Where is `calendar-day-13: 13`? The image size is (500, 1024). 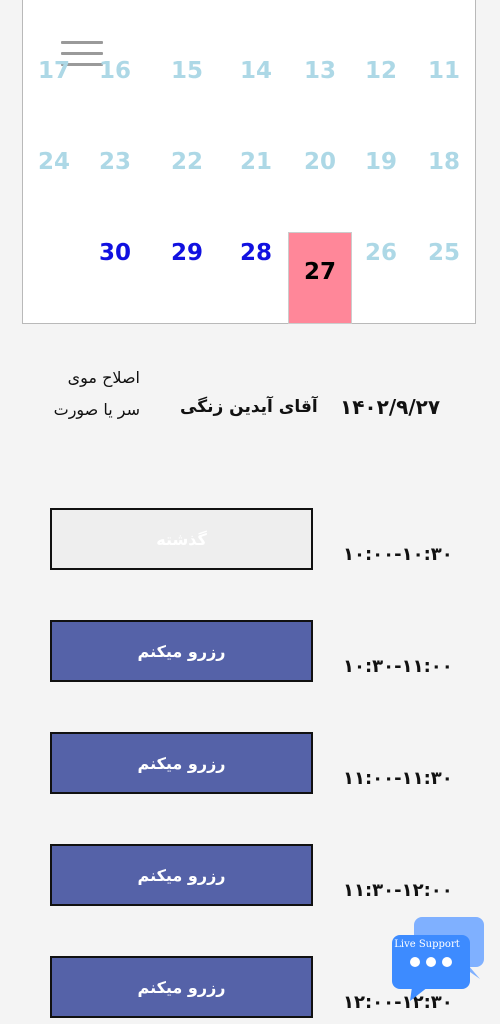
calendar-day-13: 13 is located at coordinates (319, 71).